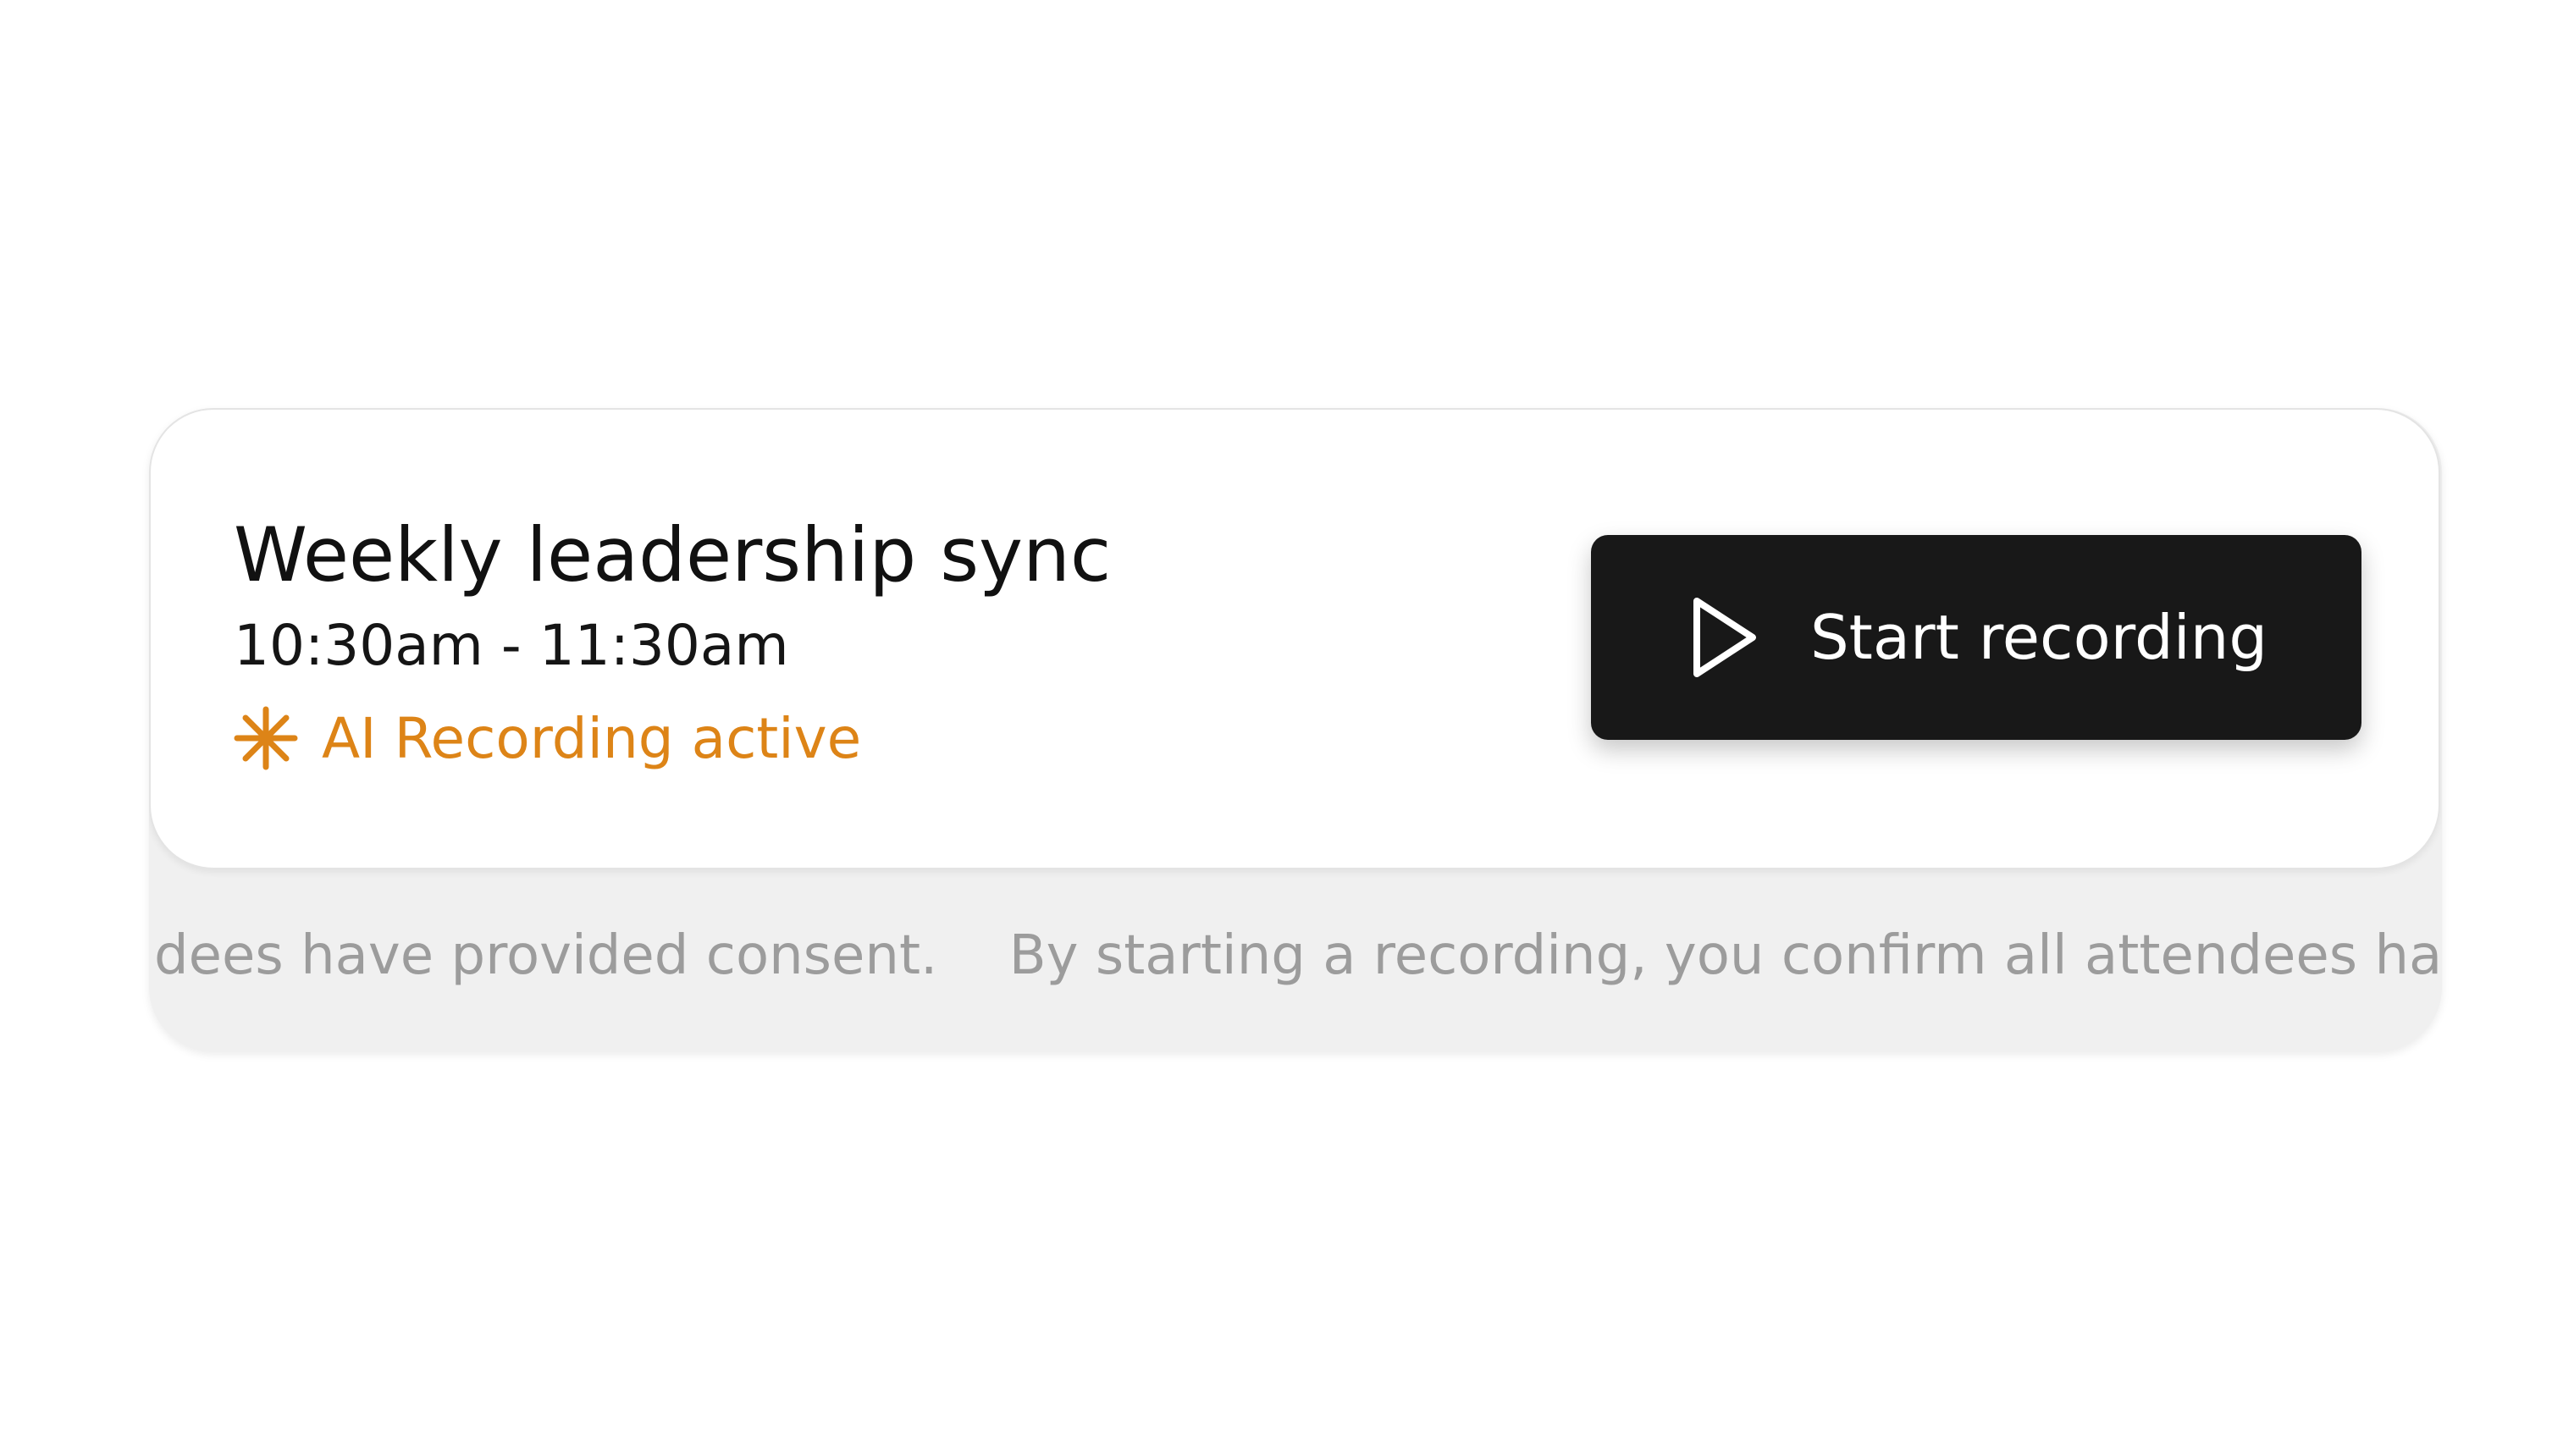  I want to click on recording-status: AI Recording active, so click(546, 738).